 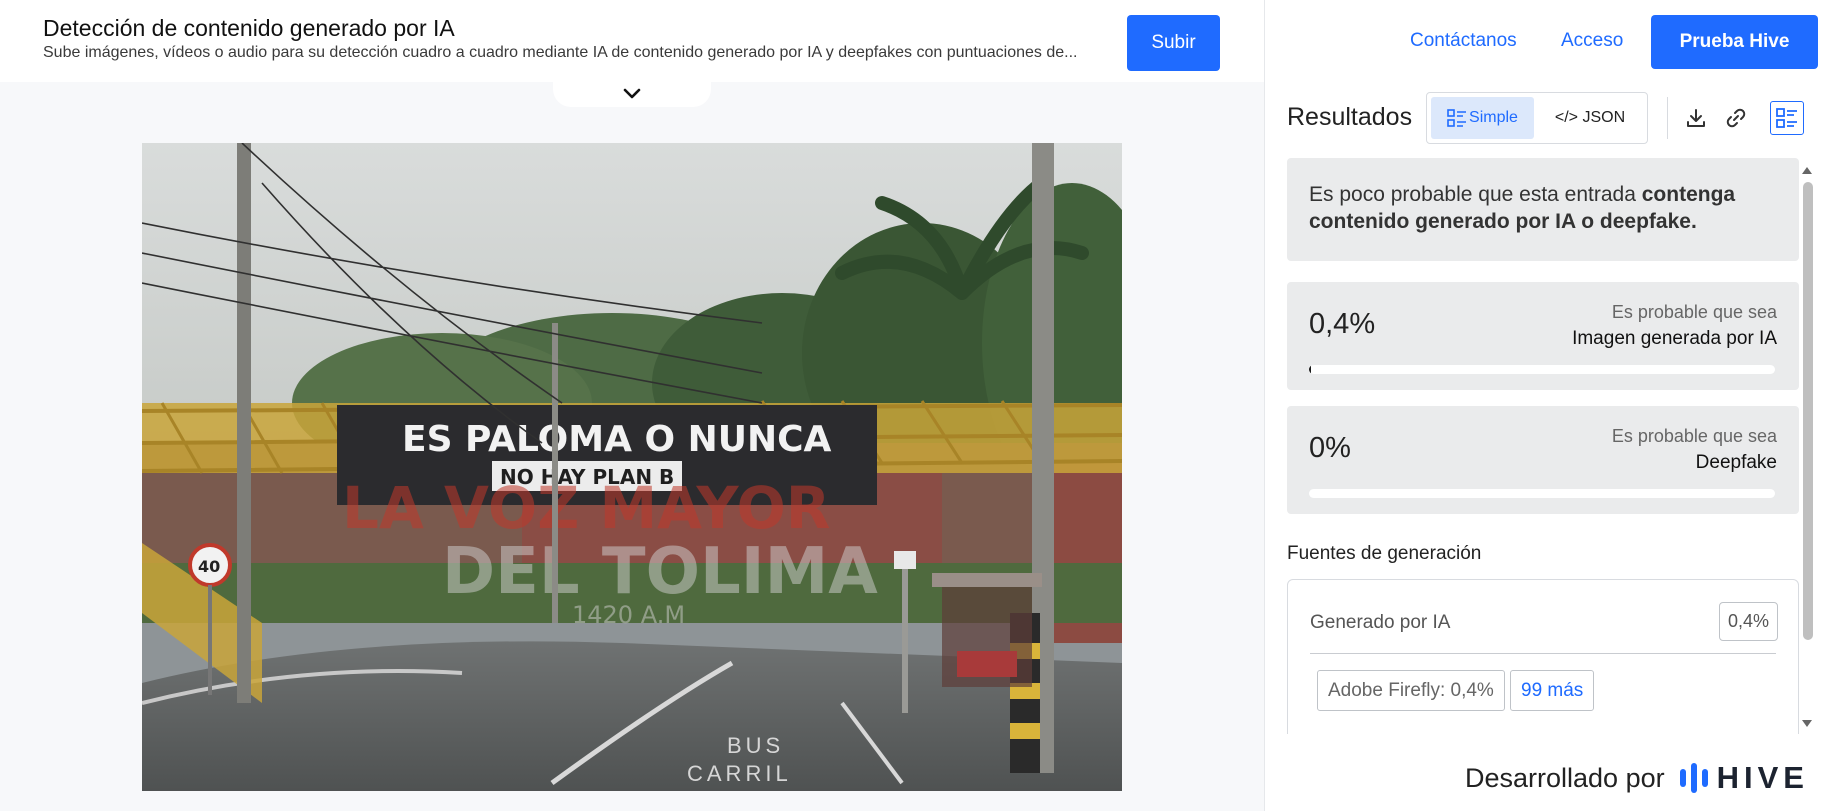 I want to click on upload-button: Subir, so click(x=1173, y=43).